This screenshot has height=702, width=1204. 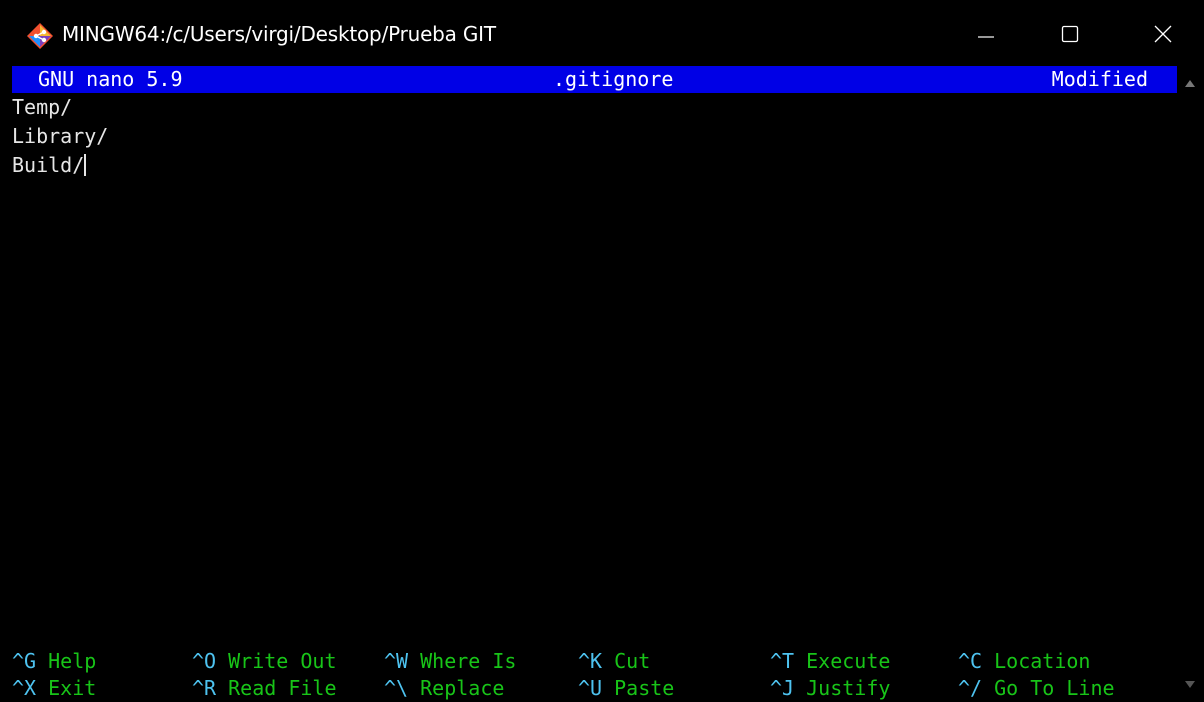 I want to click on editor-line: Build/, so click(x=60, y=165).